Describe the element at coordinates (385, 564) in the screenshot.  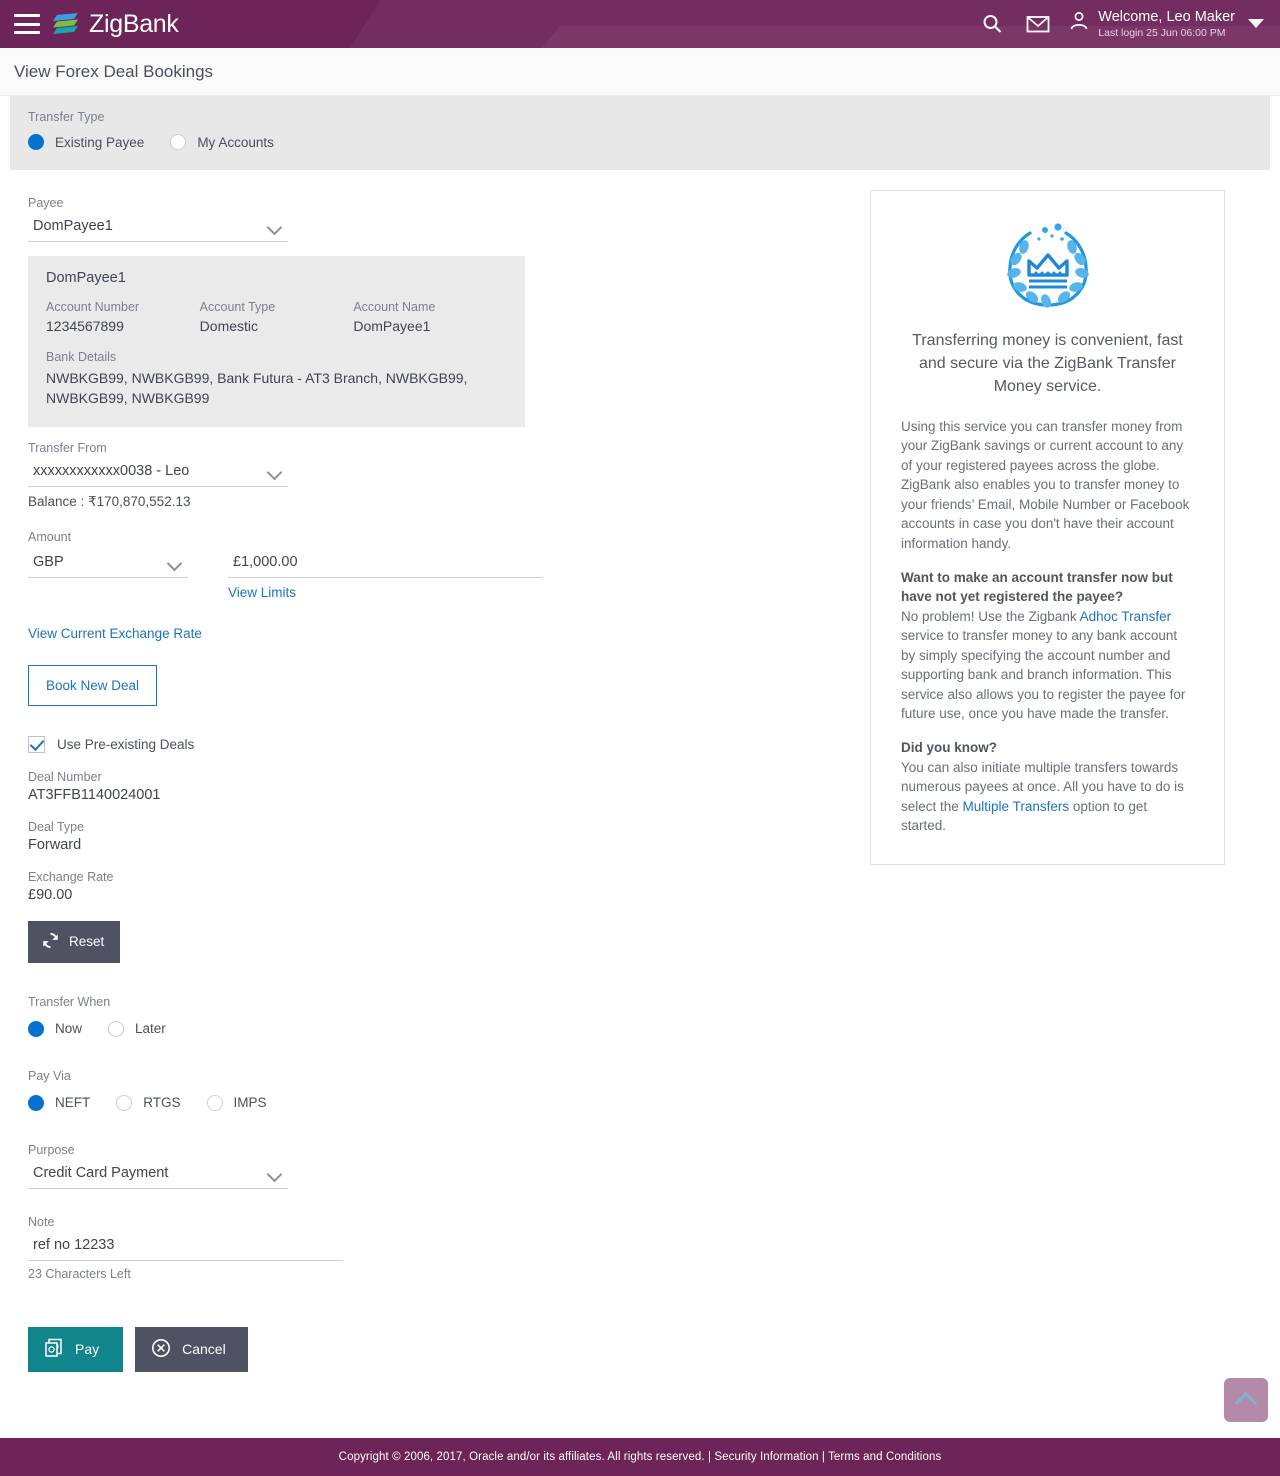
I see `amount-input: £1,000.00` at that location.